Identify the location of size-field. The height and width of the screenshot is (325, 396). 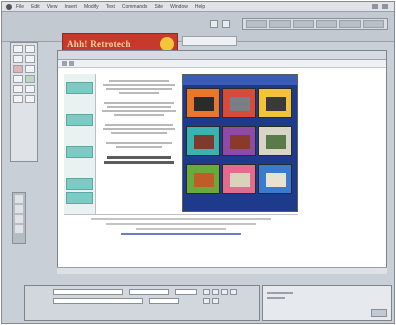
(186, 292).